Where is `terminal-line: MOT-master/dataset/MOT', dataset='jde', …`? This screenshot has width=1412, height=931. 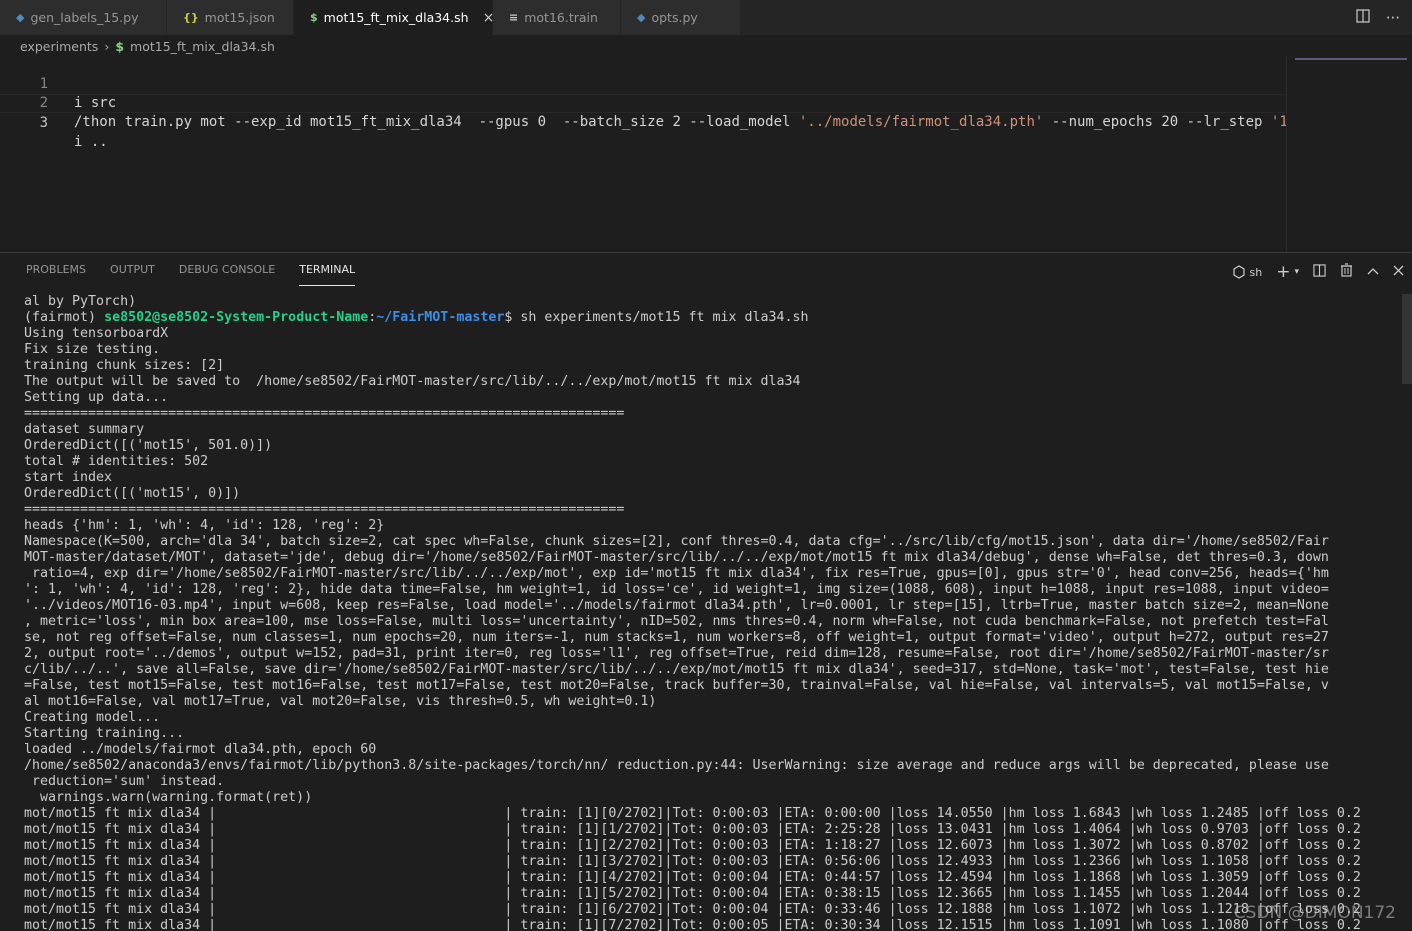
terminal-line: MOT-master/dataset/MOT', dataset='jde', … is located at coordinates (676, 557).